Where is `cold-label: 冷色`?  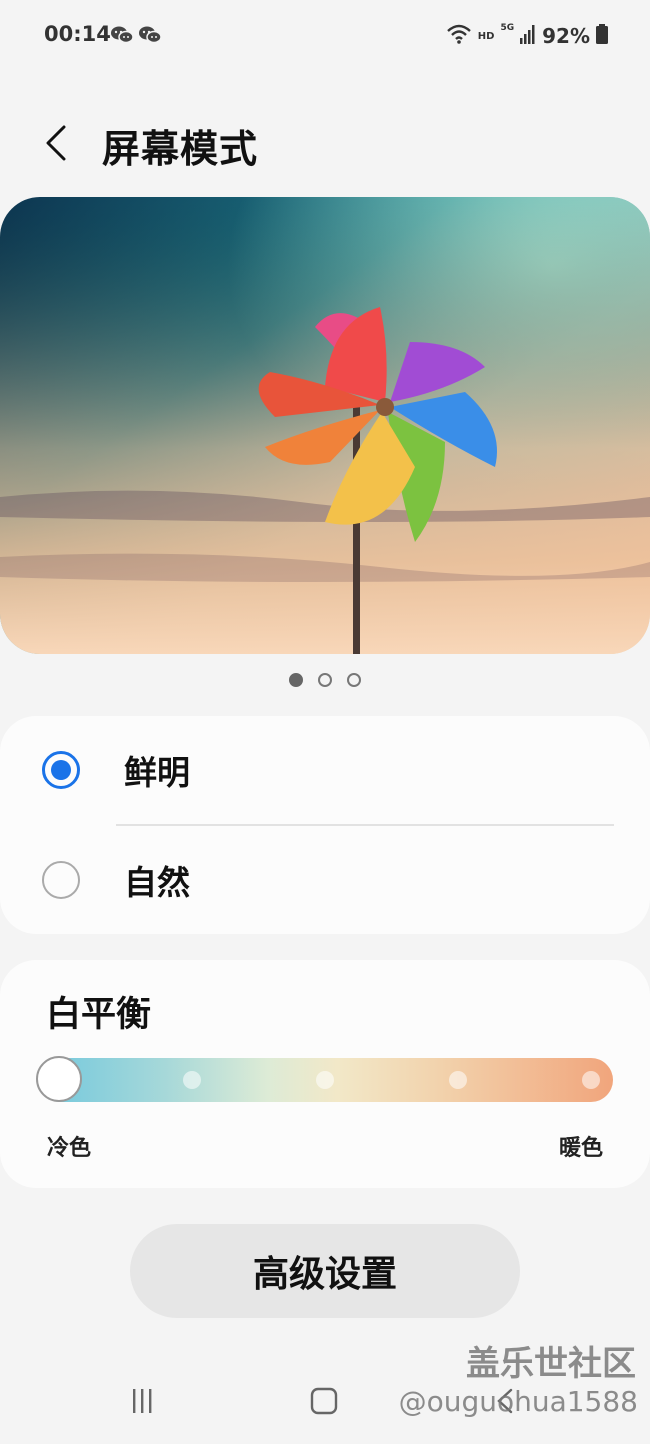 cold-label: 冷色 is located at coordinates (69, 1148).